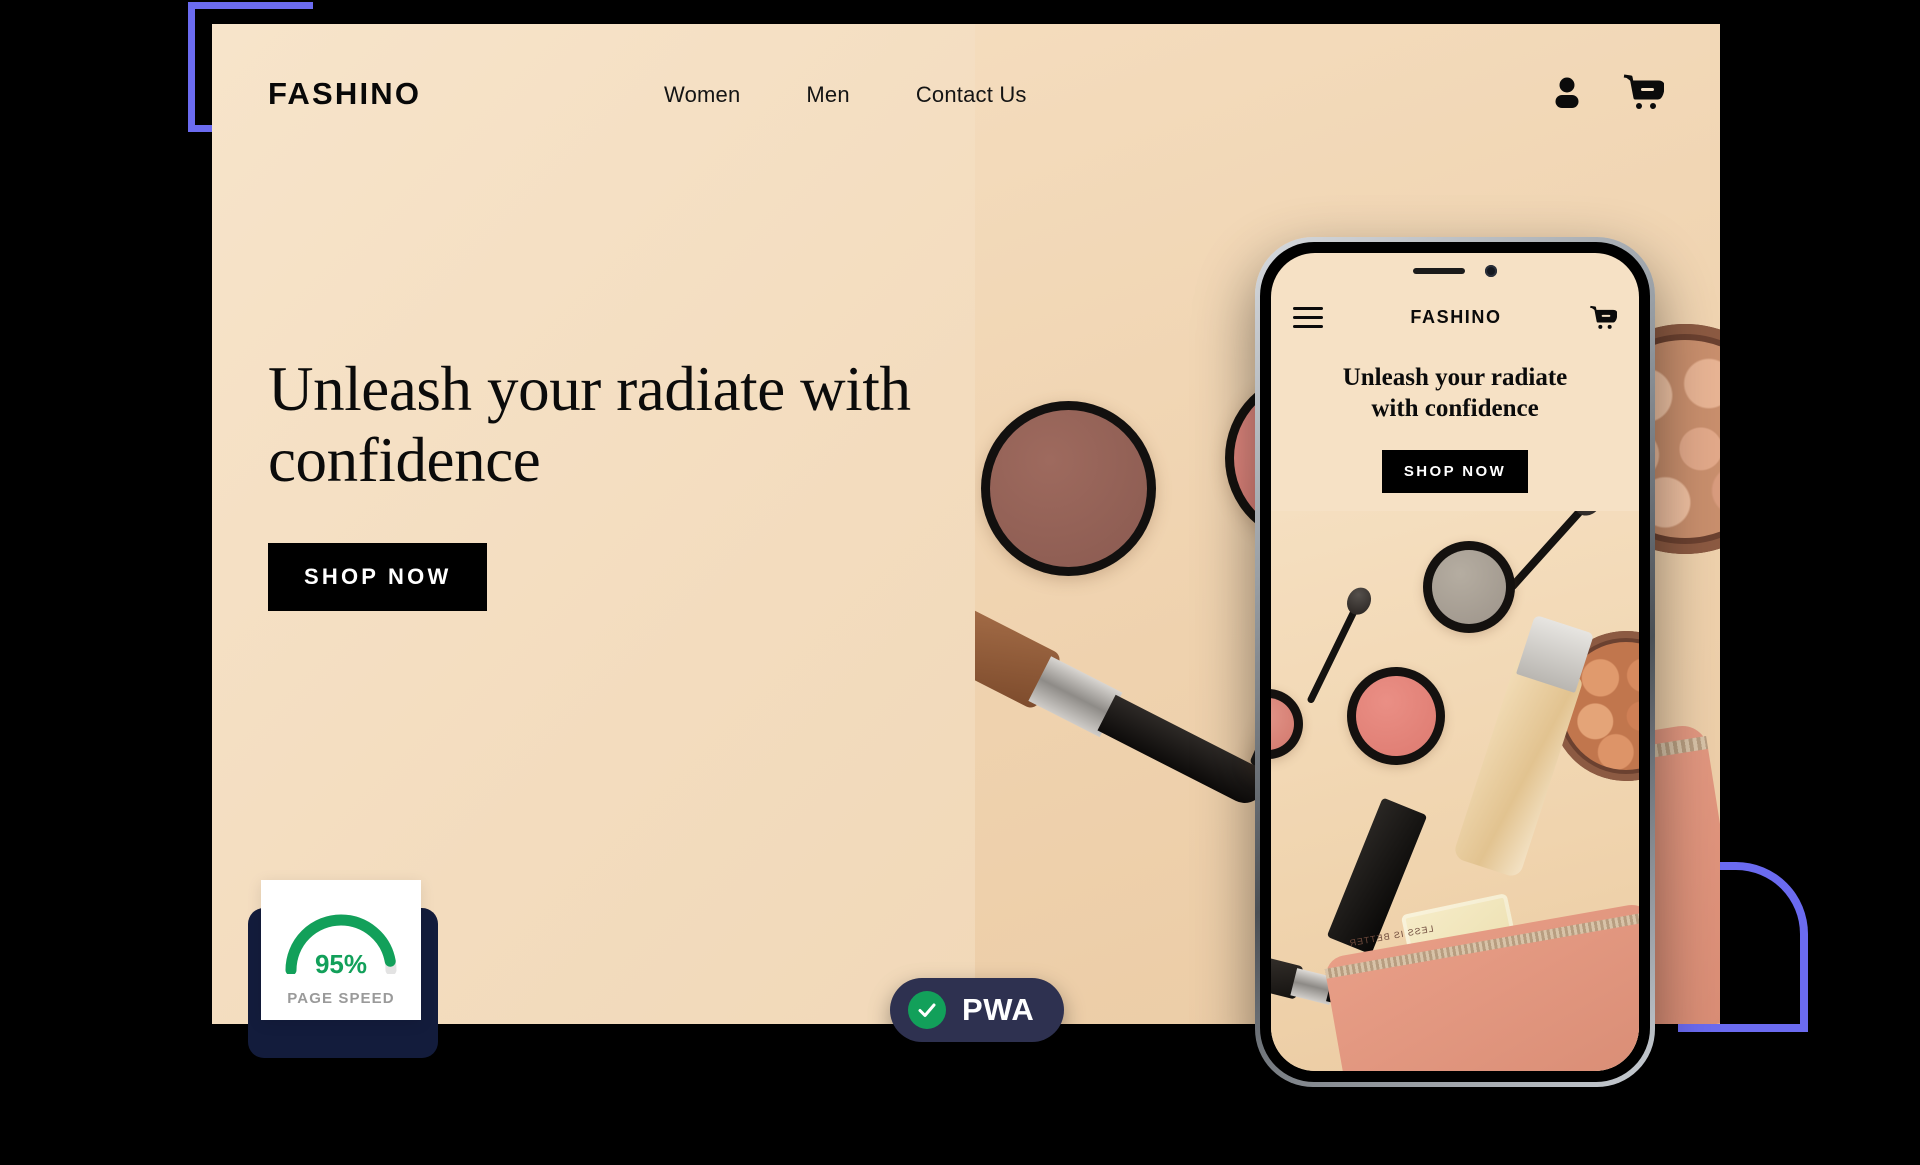 This screenshot has width=1920, height=1165. Describe the element at coordinates (1608, 92) in the screenshot. I see `nav-icons` at that location.